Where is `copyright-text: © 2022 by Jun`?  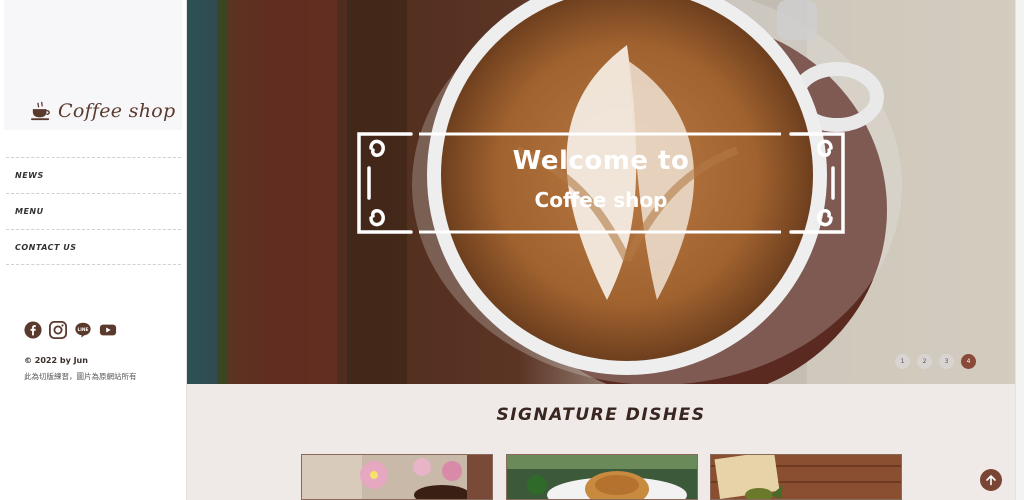
copyright-text: © 2022 by Jun is located at coordinates (56, 360).